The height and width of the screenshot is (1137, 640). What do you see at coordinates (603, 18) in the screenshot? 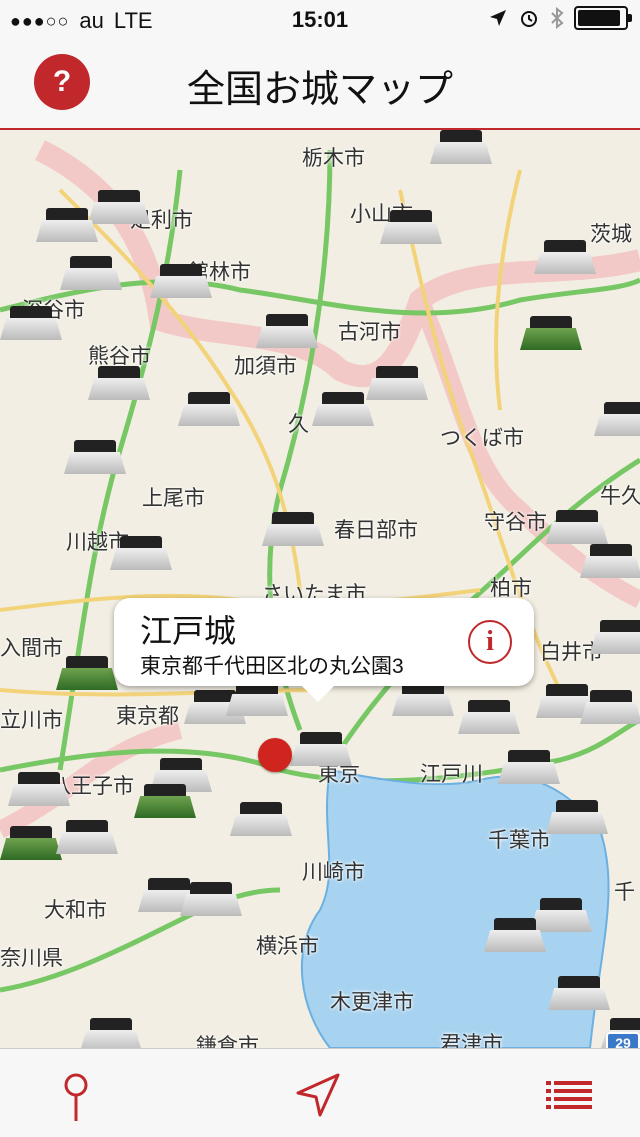
I see `battery-icon` at bounding box center [603, 18].